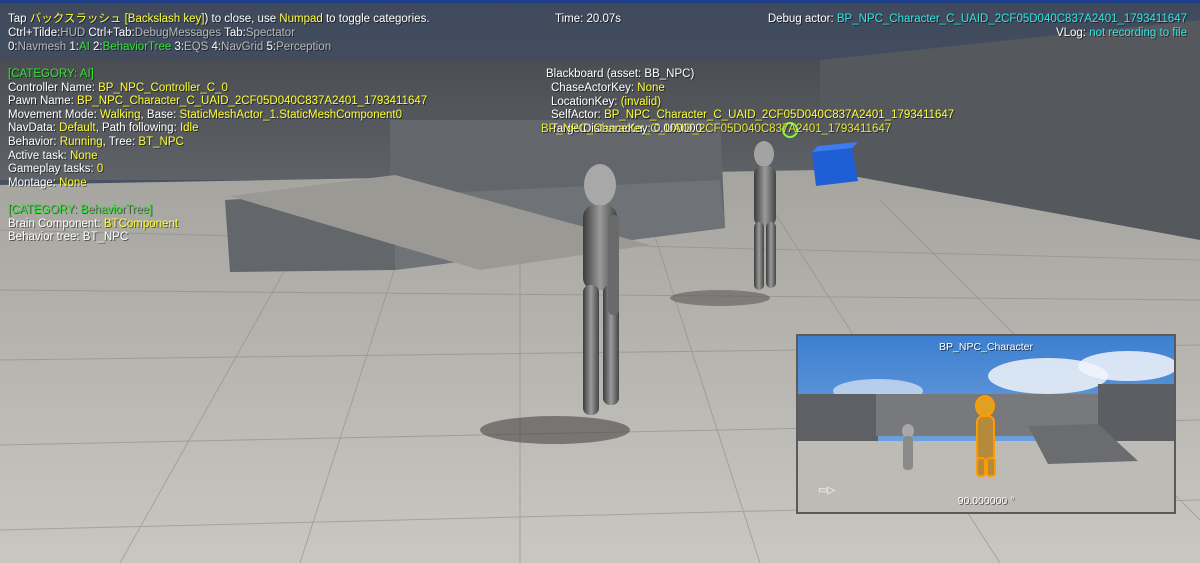  What do you see at coordinates (56, 223) in the screenshot?
I see `hud-text-segment: Brain Component:` at bounding box center [56, 223].